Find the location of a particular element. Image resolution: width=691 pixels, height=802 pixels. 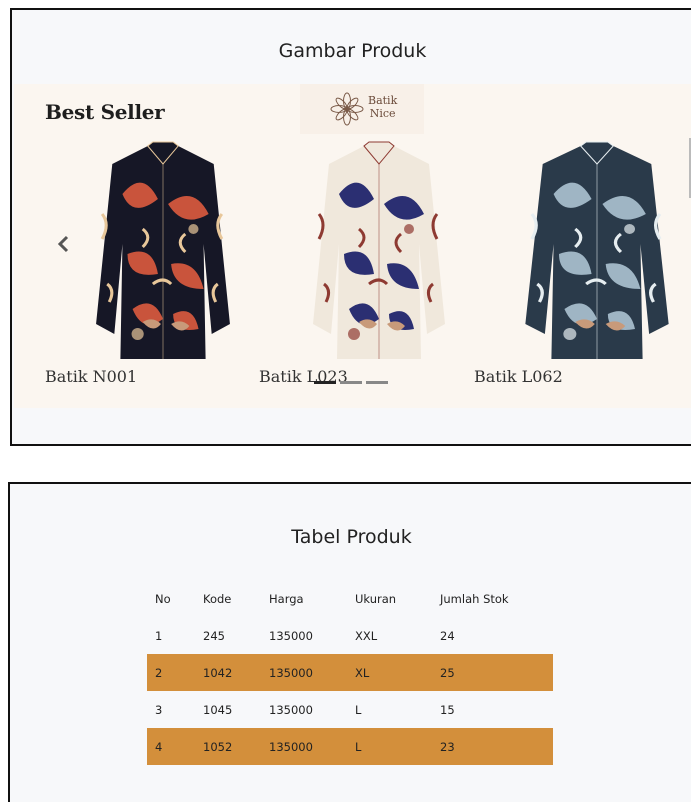

gallery-title: Gambar Produk is located at coordinates (352, 51).